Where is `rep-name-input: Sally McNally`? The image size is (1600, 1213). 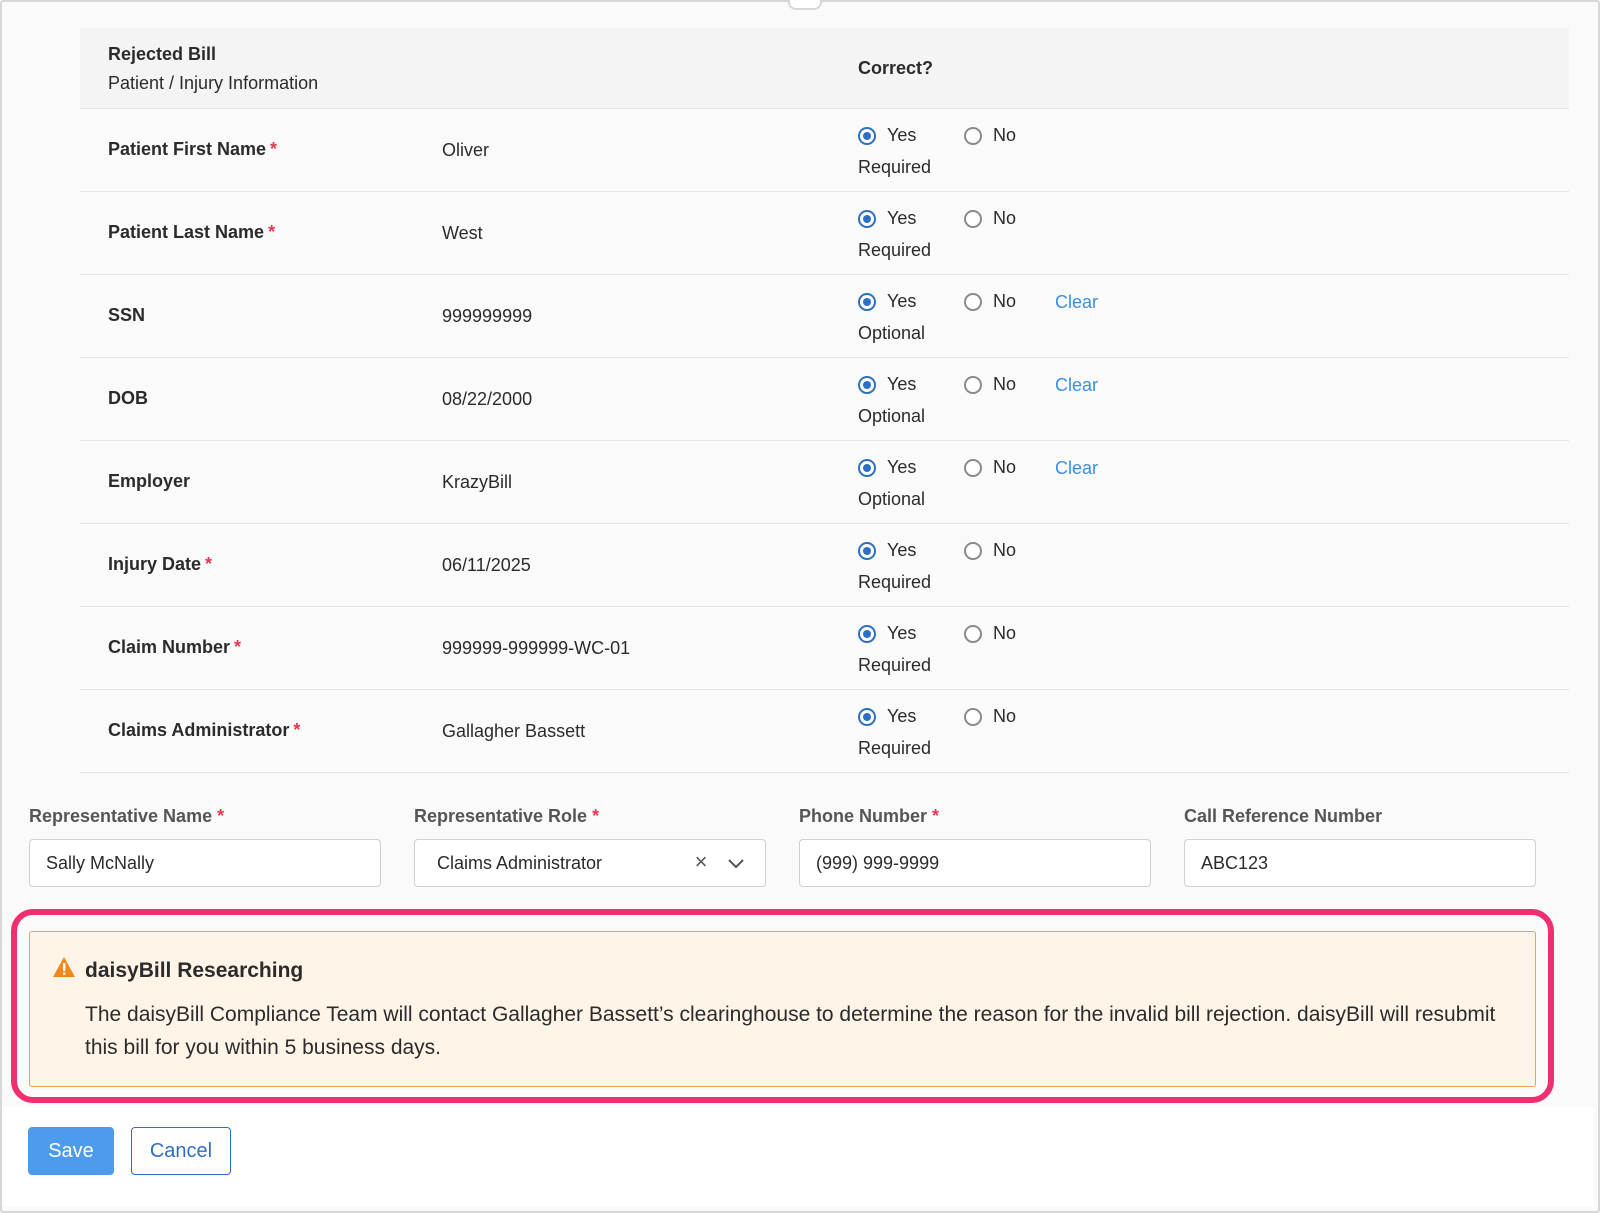 rep-name-input: Sally McNally is located at coordinates (205, 863).